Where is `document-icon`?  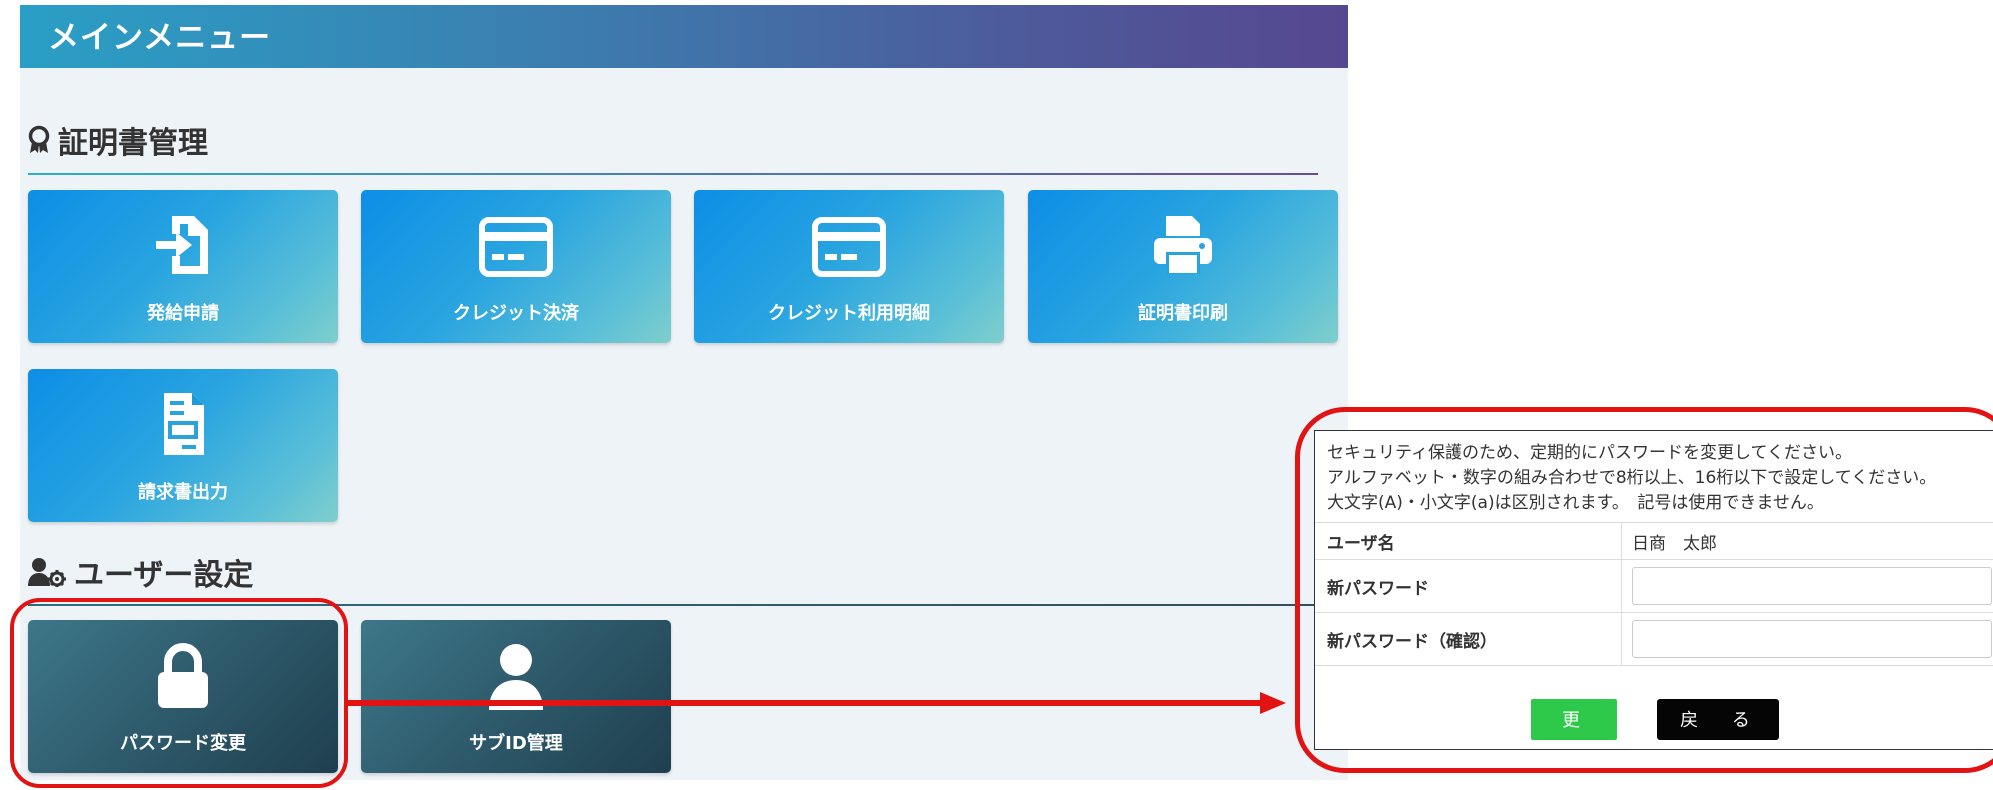
document-icon is located at coordinates (183, 426).